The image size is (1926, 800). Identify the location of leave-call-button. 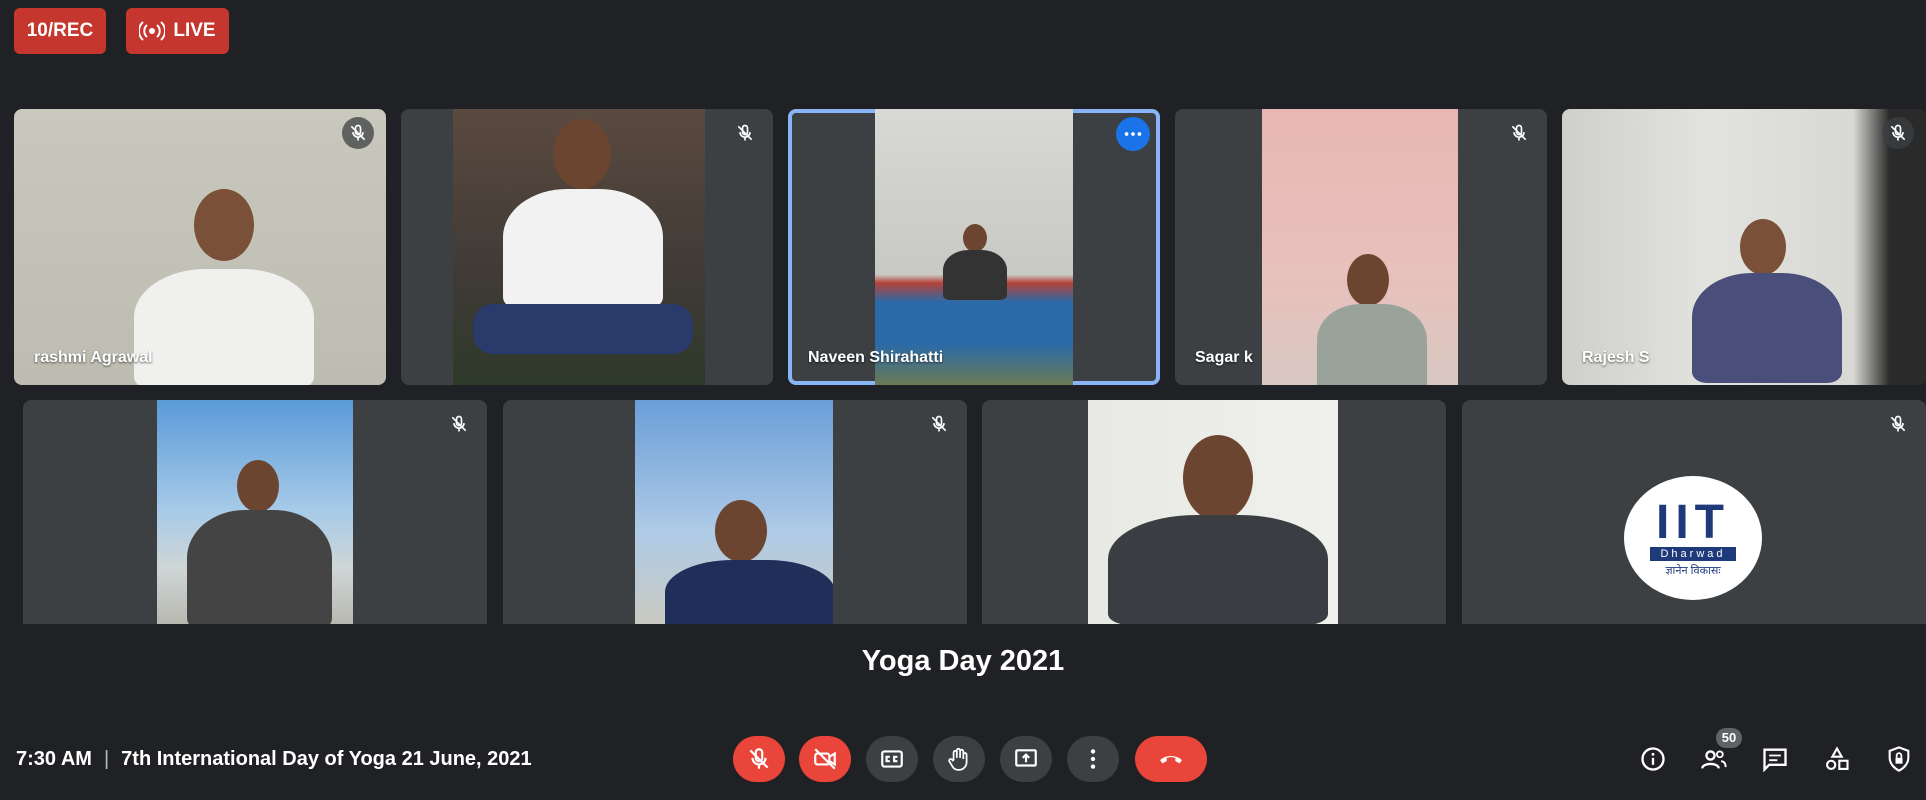
(1171, 759).